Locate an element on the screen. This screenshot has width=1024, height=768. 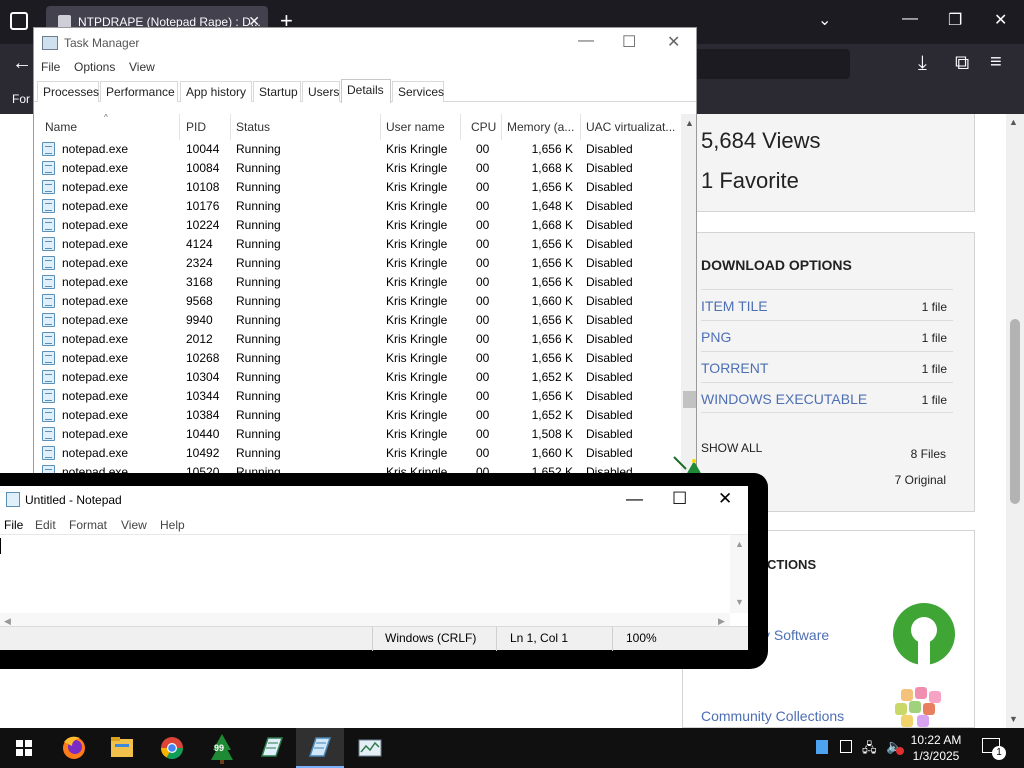
tray-device-icon is located at coordinates (846, 746).